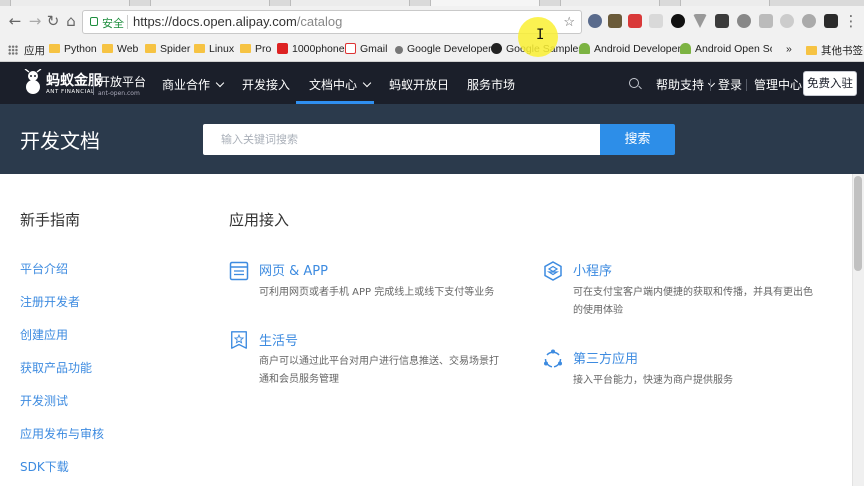  What do you see at coordinates (726, 49) in the screenshot?
I see `bookmark-android-open-source: Android Open Sou` at bounding box center [726, 49].